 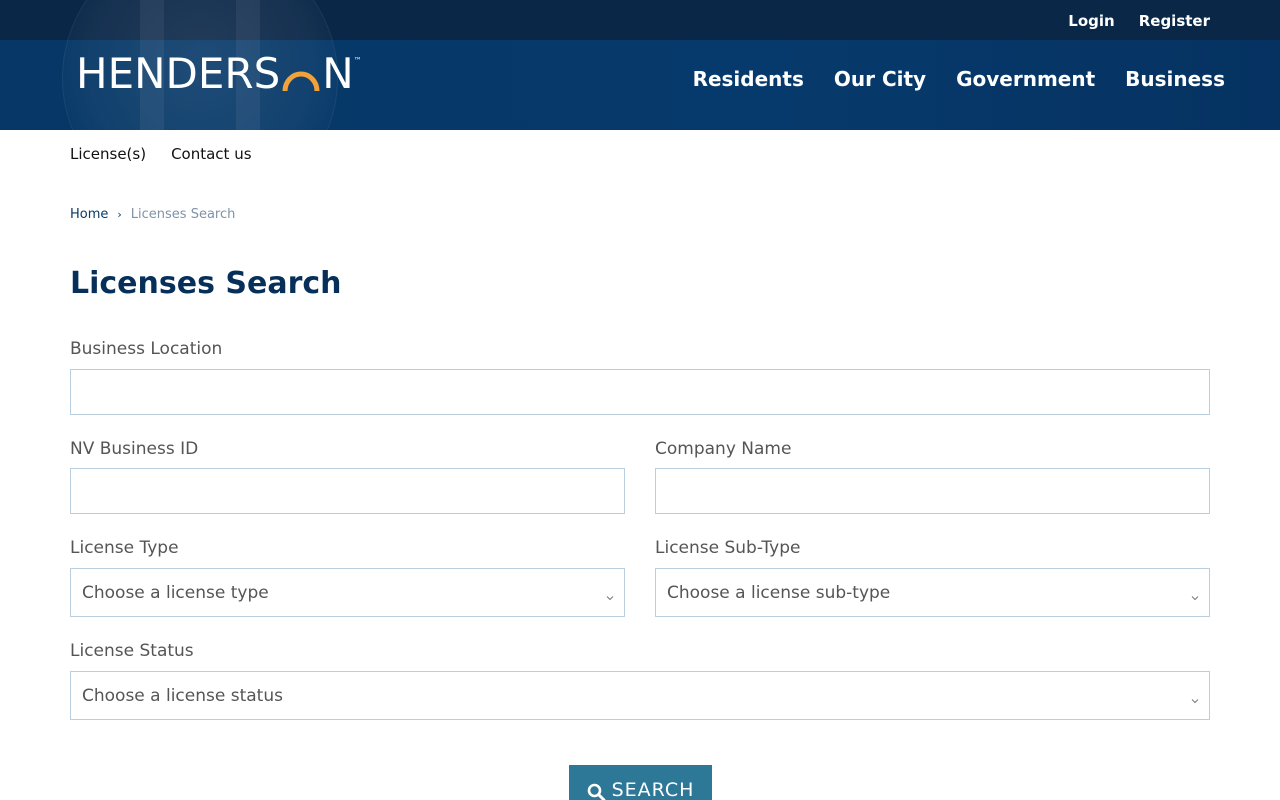 What do you see at coordinates (640, 695) in the screenshot?
I see `license-status-select: Choose a license status` at bounding box center [640, 695].